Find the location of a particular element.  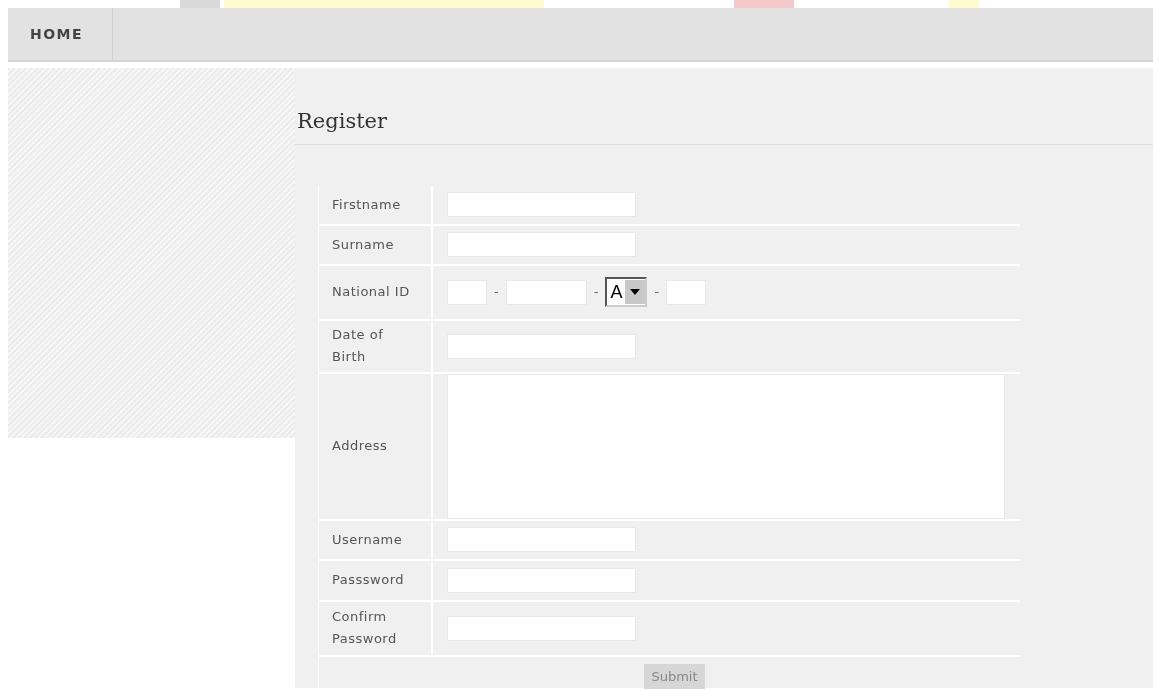

field-label: Firstname is located at coordinates (367, 204).